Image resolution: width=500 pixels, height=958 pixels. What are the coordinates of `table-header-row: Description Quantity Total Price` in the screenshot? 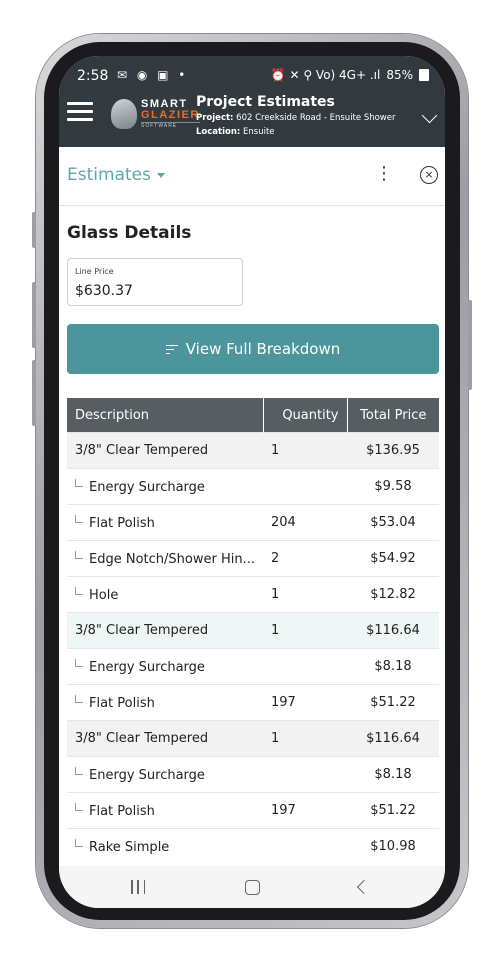 It's located at (253, 415).